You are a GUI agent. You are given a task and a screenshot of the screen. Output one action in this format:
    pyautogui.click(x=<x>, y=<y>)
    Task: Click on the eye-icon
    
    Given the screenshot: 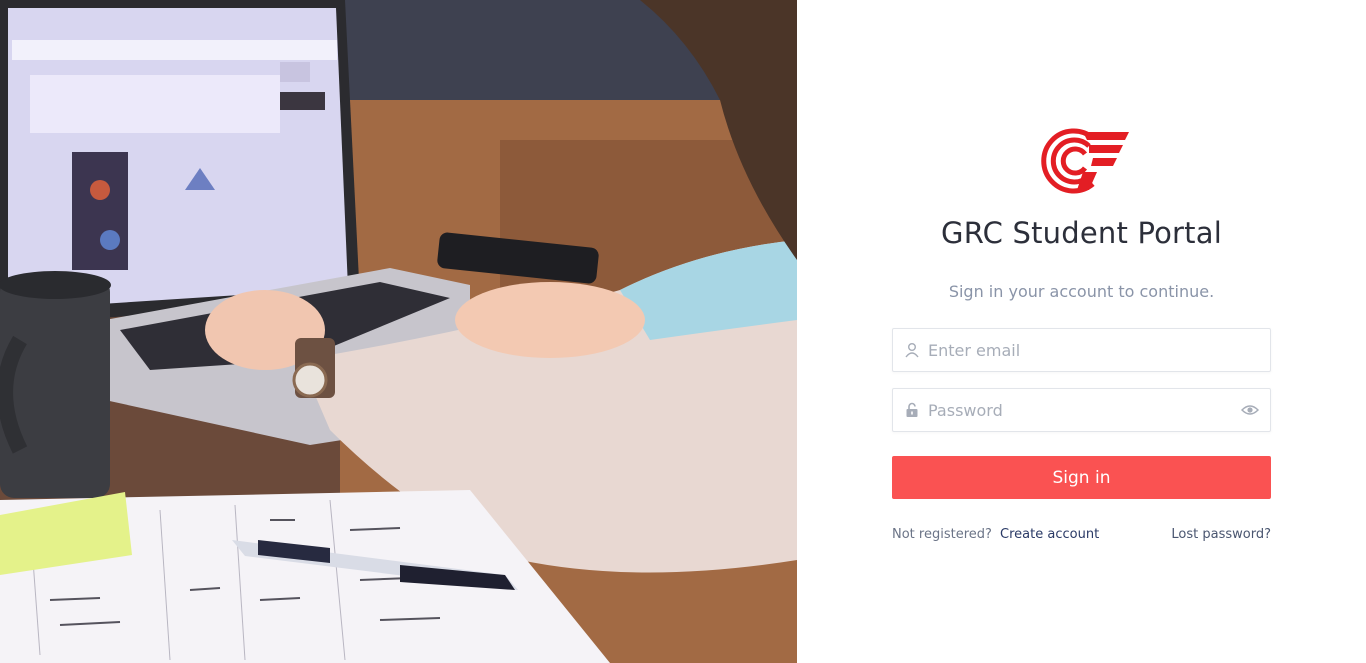 What is the action you would take?
    pyautogui.click(x=1250, y=410)
    